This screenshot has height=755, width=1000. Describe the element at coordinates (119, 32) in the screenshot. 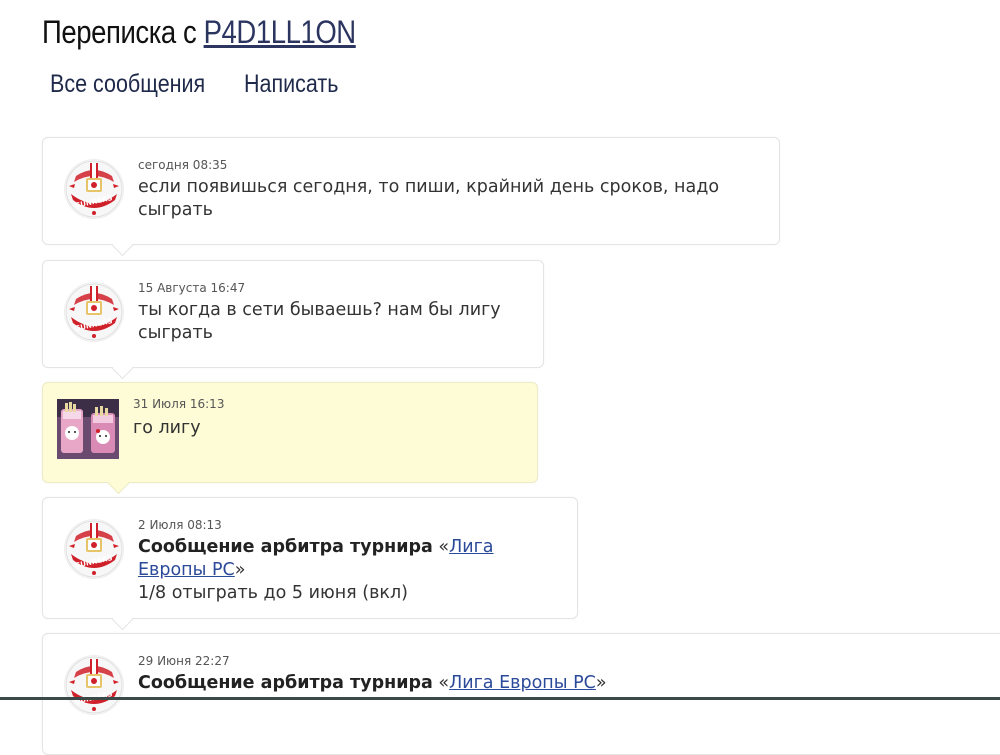

I see `title-prefix: Переписка с` at that location.